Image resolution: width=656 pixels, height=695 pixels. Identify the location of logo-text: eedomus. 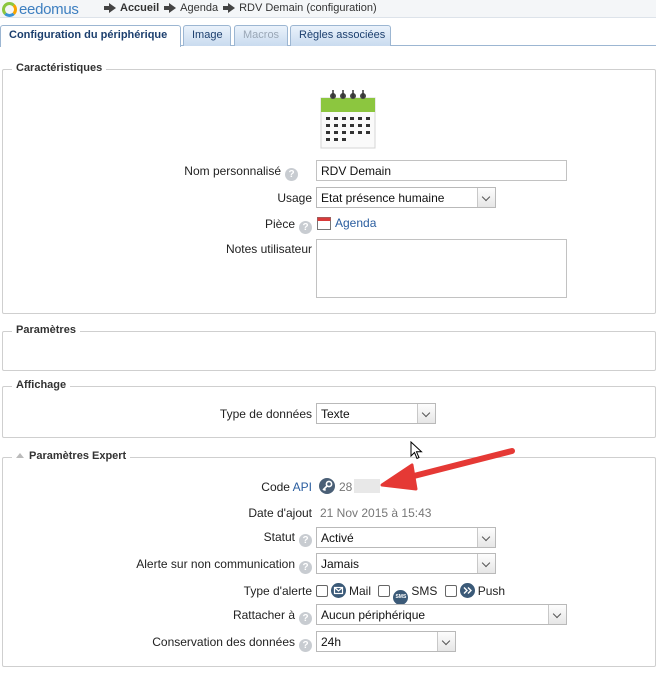
(49, 9).